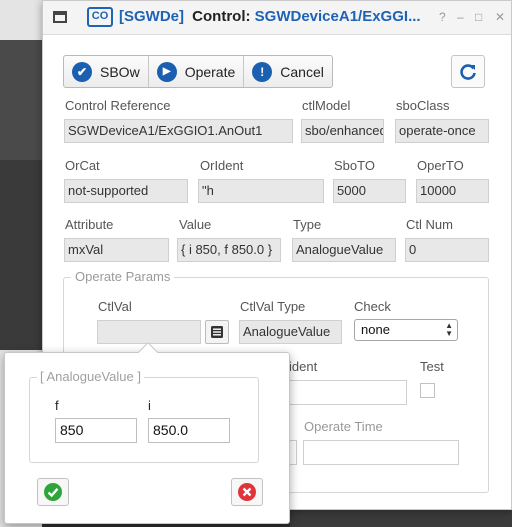  Describe the element at coordinates (372, 306) in the screenshot. I see `check-label: Check` at that location.